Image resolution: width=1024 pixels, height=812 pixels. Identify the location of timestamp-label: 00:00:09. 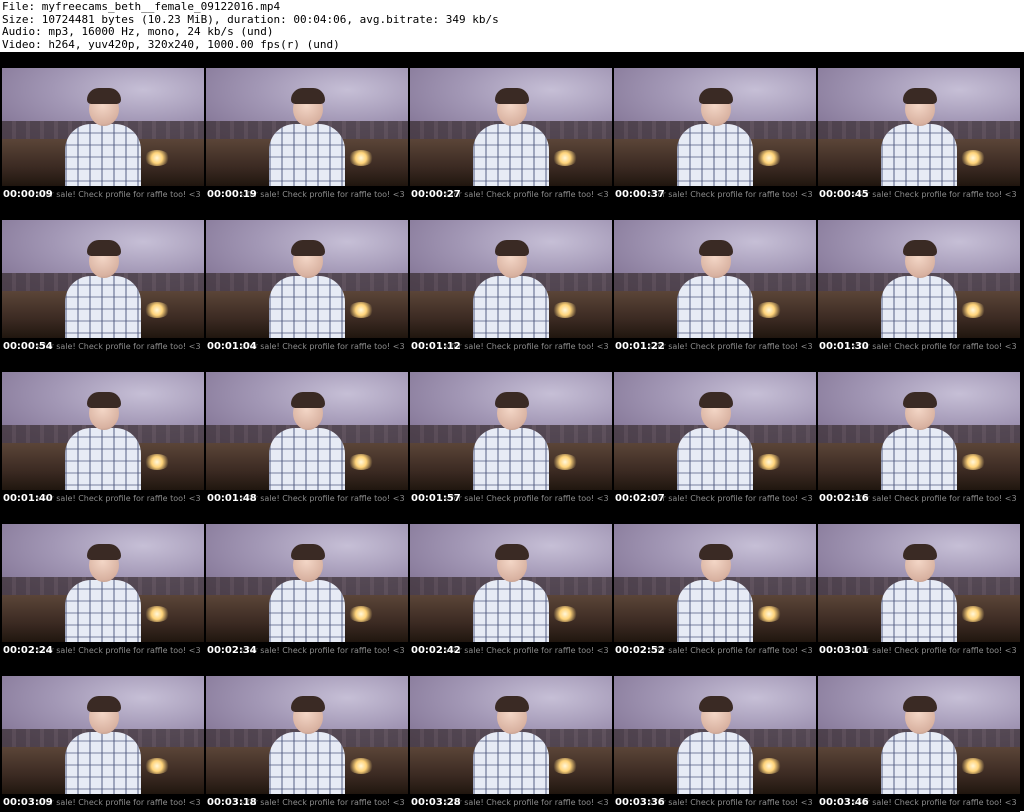
(28, 194).